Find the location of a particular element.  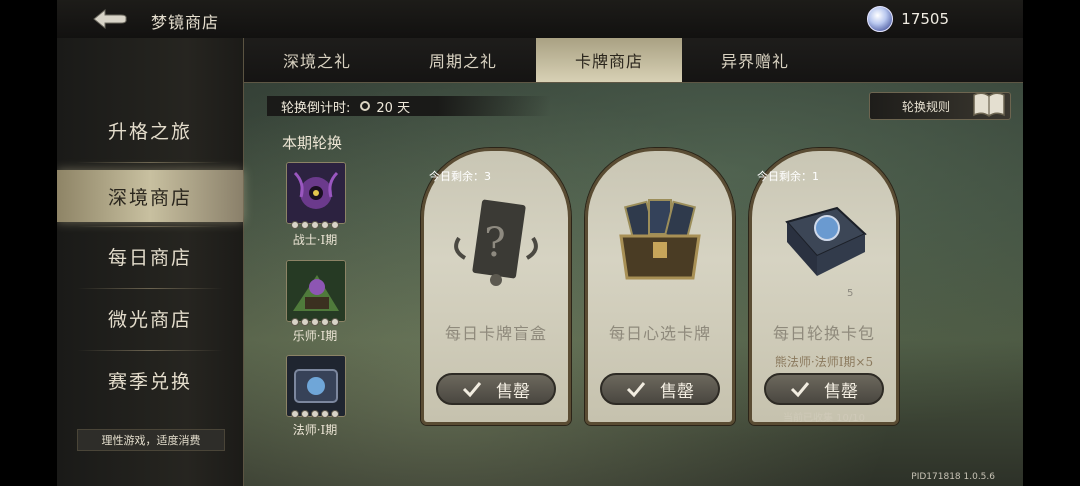

rotation-card-mage is located at coordinates (316, 386).